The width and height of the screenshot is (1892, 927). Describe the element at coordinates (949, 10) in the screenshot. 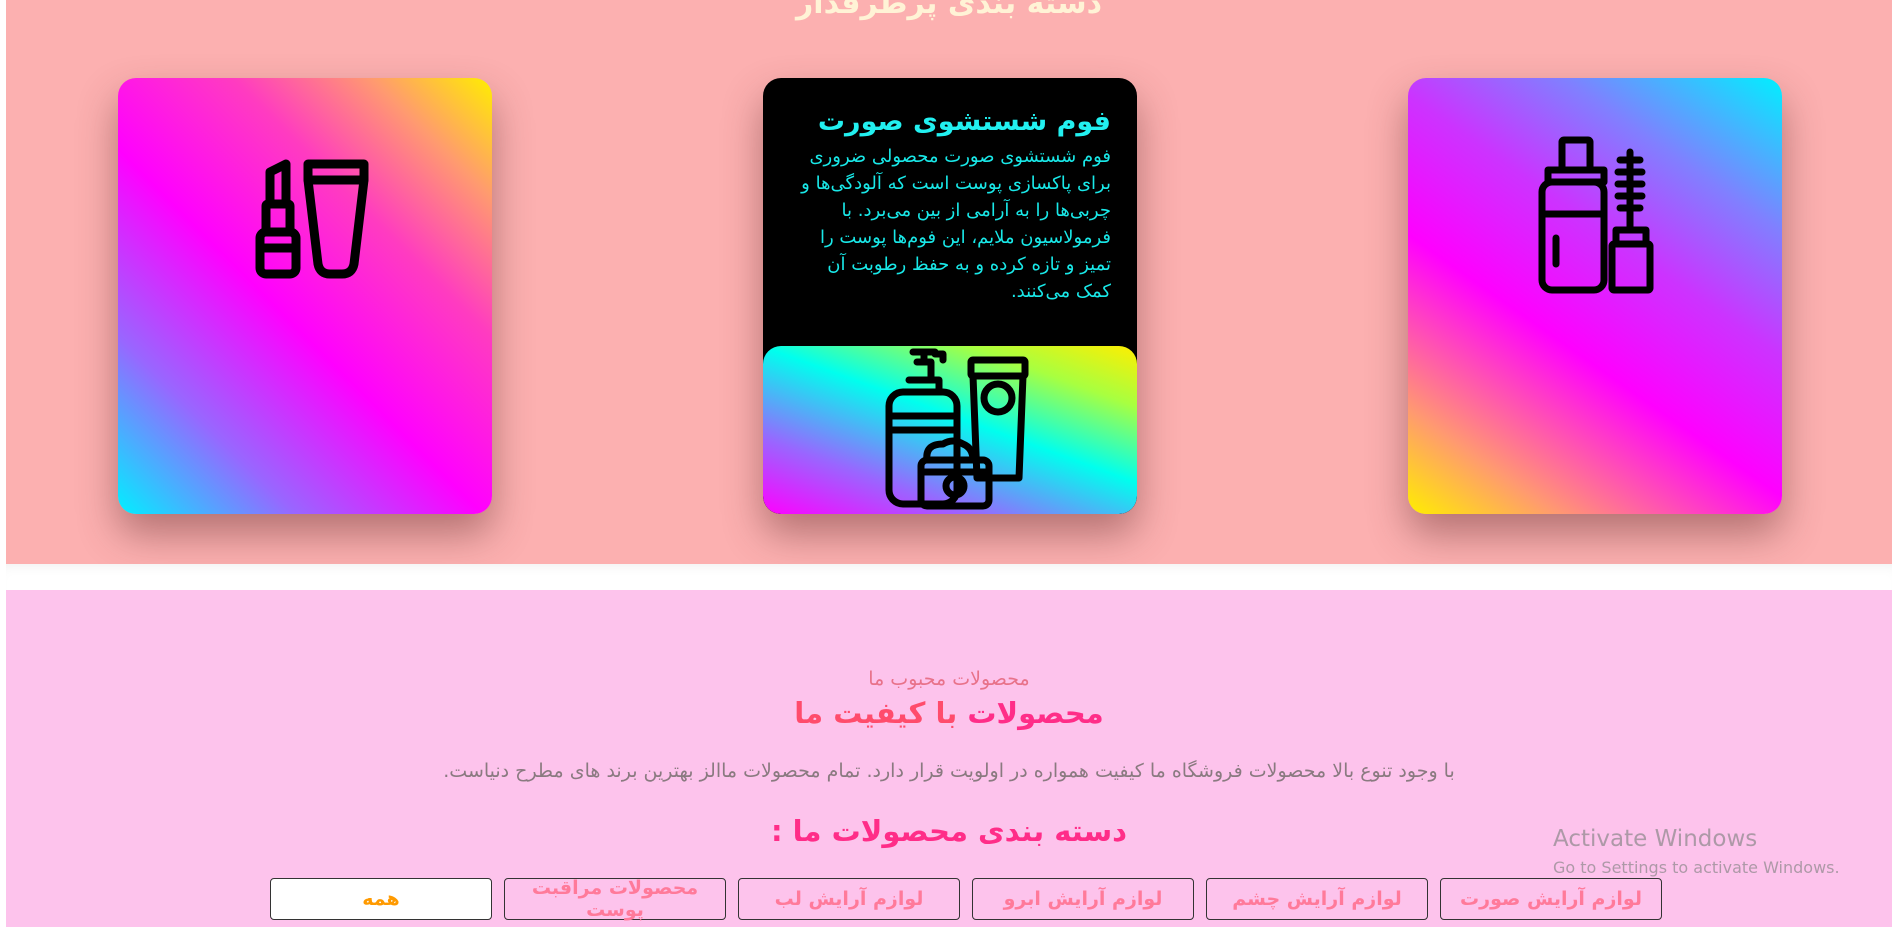

I see `featured-title: دسته بندی پرطرفدار` at that location.